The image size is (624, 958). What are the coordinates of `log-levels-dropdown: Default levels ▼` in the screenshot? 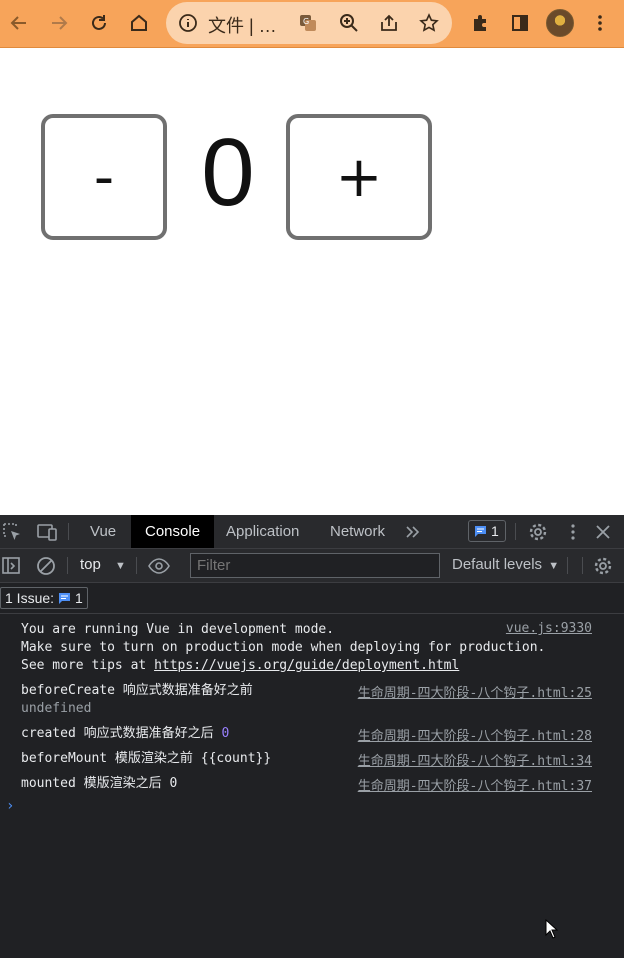 It's located at (505, 564).